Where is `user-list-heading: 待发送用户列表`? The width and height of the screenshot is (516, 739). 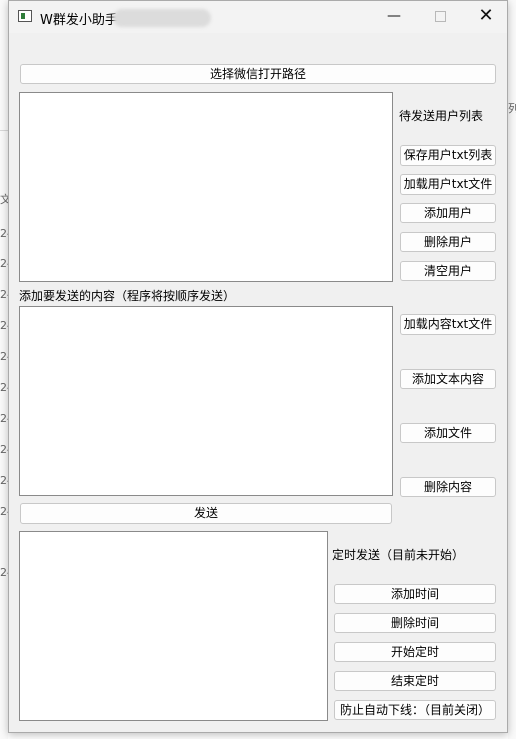
user-list-heading: 待发送用户列表 is located at coordinates (441, 116).